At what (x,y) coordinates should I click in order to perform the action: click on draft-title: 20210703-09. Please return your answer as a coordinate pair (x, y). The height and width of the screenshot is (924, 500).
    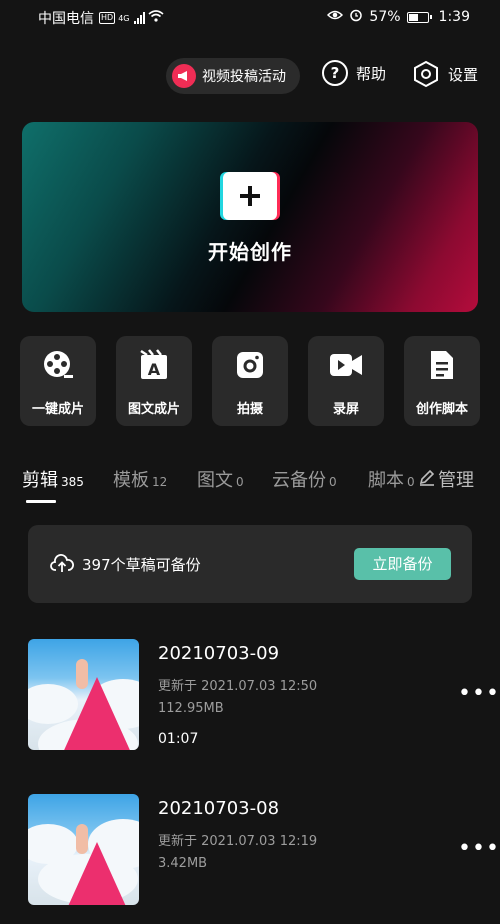
    Looking at the image, I should click on (219, 653).